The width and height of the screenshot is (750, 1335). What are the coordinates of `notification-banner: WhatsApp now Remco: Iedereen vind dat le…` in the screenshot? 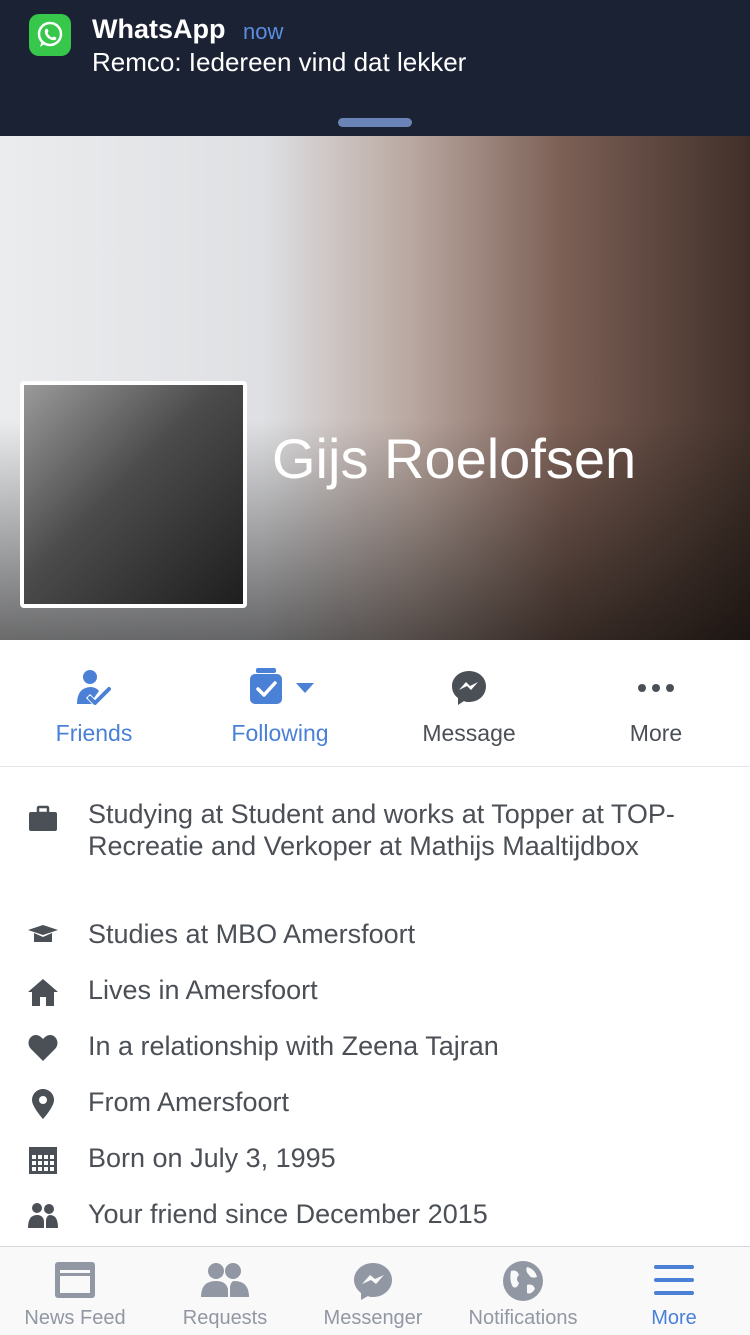 It's located at (375, 68).